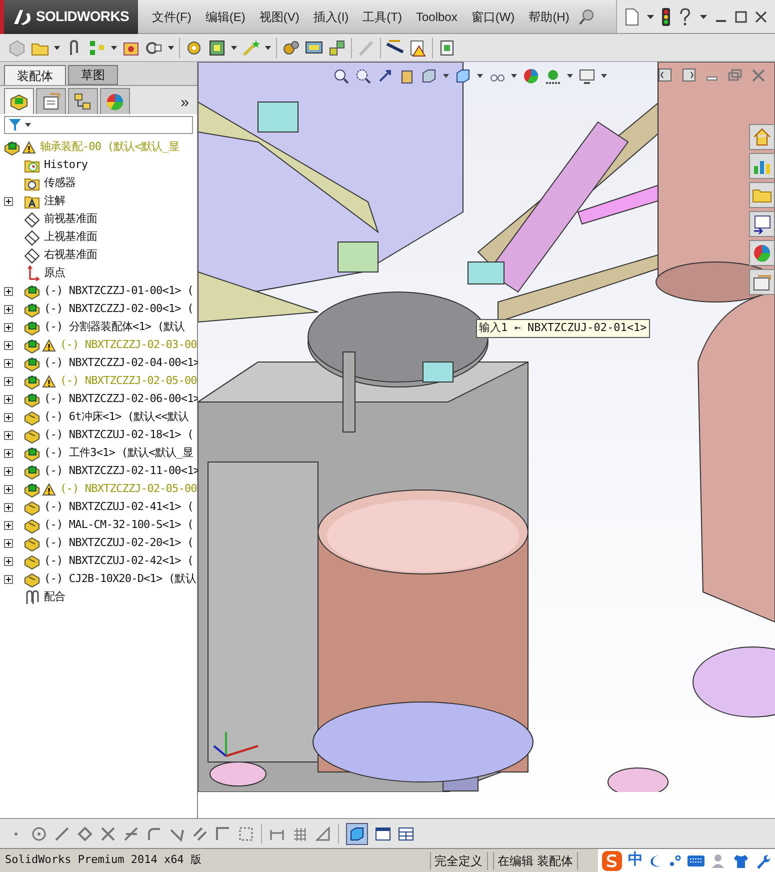  I want to click on maximize-icon, so click(741, 16).